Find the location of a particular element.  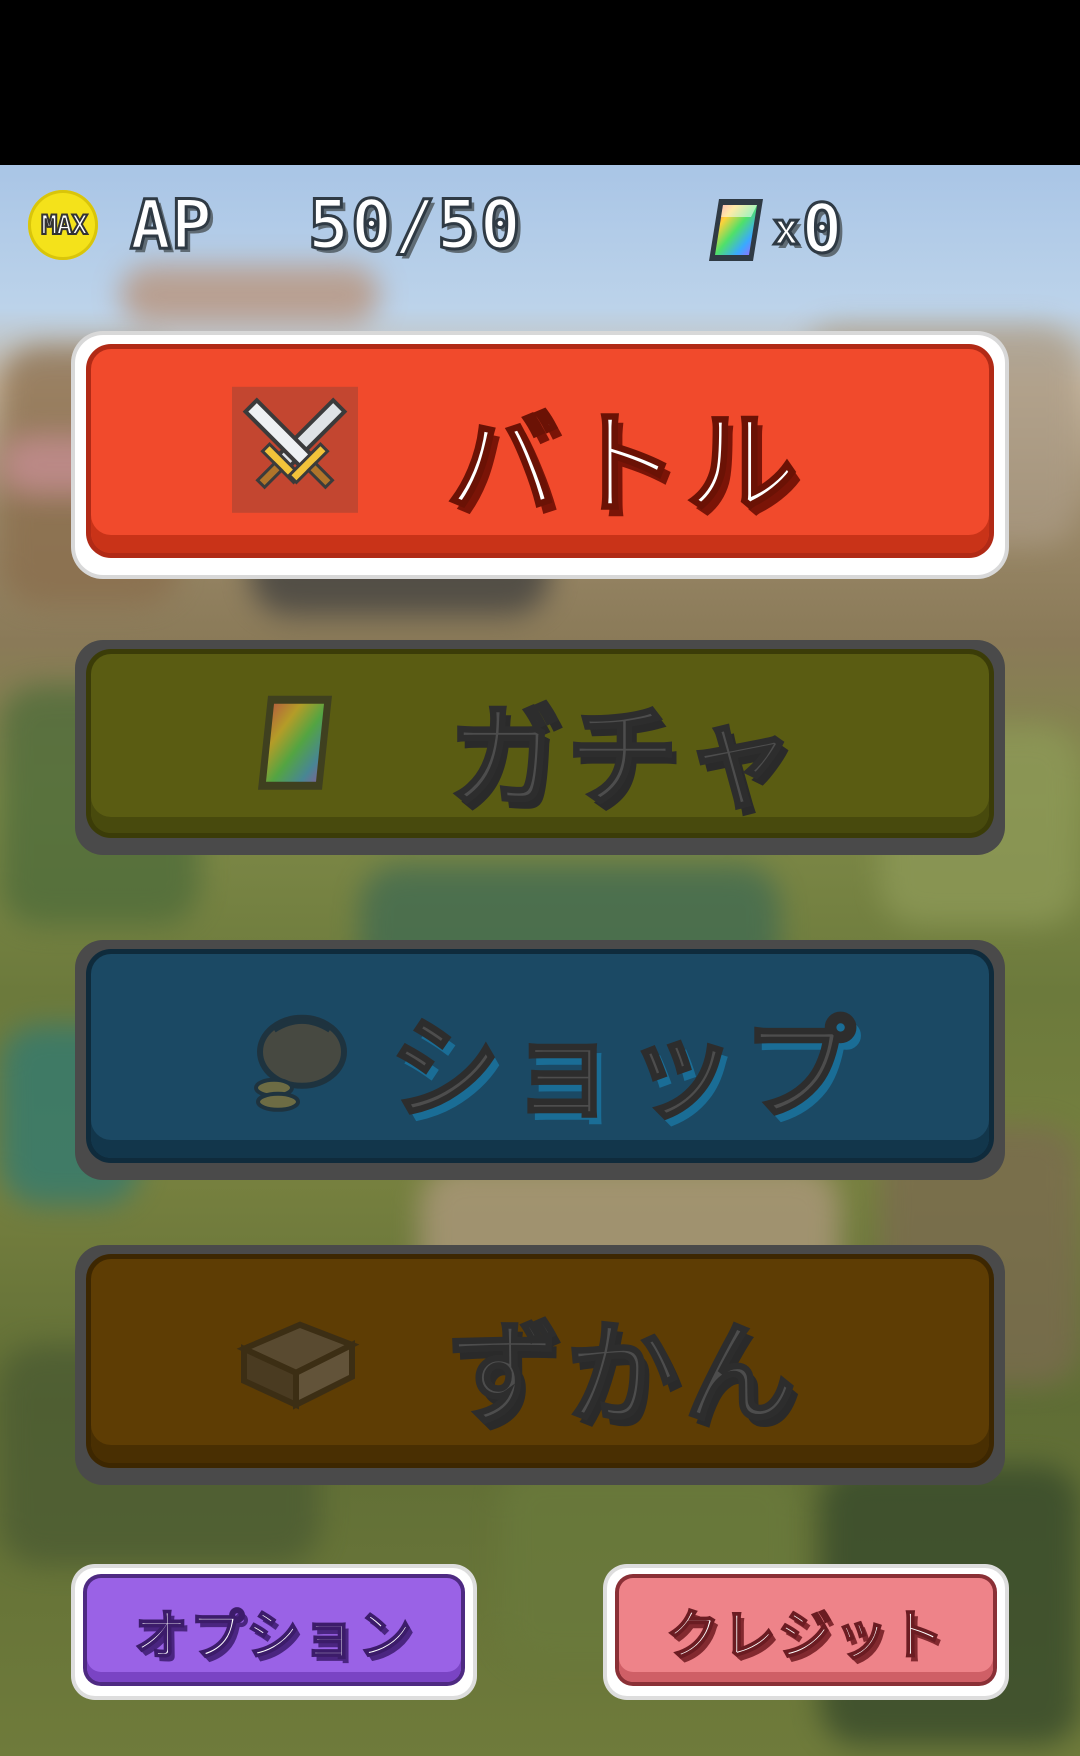

ap-value: 50/50 is located at coordinates (415, 226).